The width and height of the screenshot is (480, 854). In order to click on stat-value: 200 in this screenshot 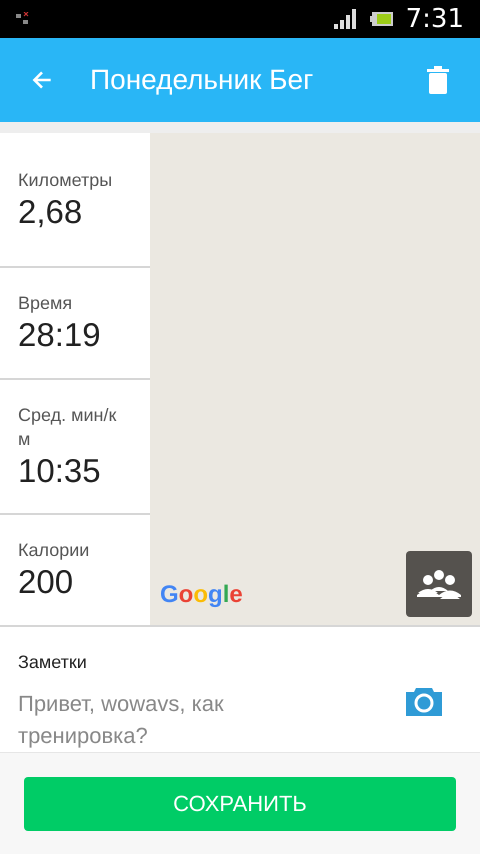, I will do `click(46, 582)`.